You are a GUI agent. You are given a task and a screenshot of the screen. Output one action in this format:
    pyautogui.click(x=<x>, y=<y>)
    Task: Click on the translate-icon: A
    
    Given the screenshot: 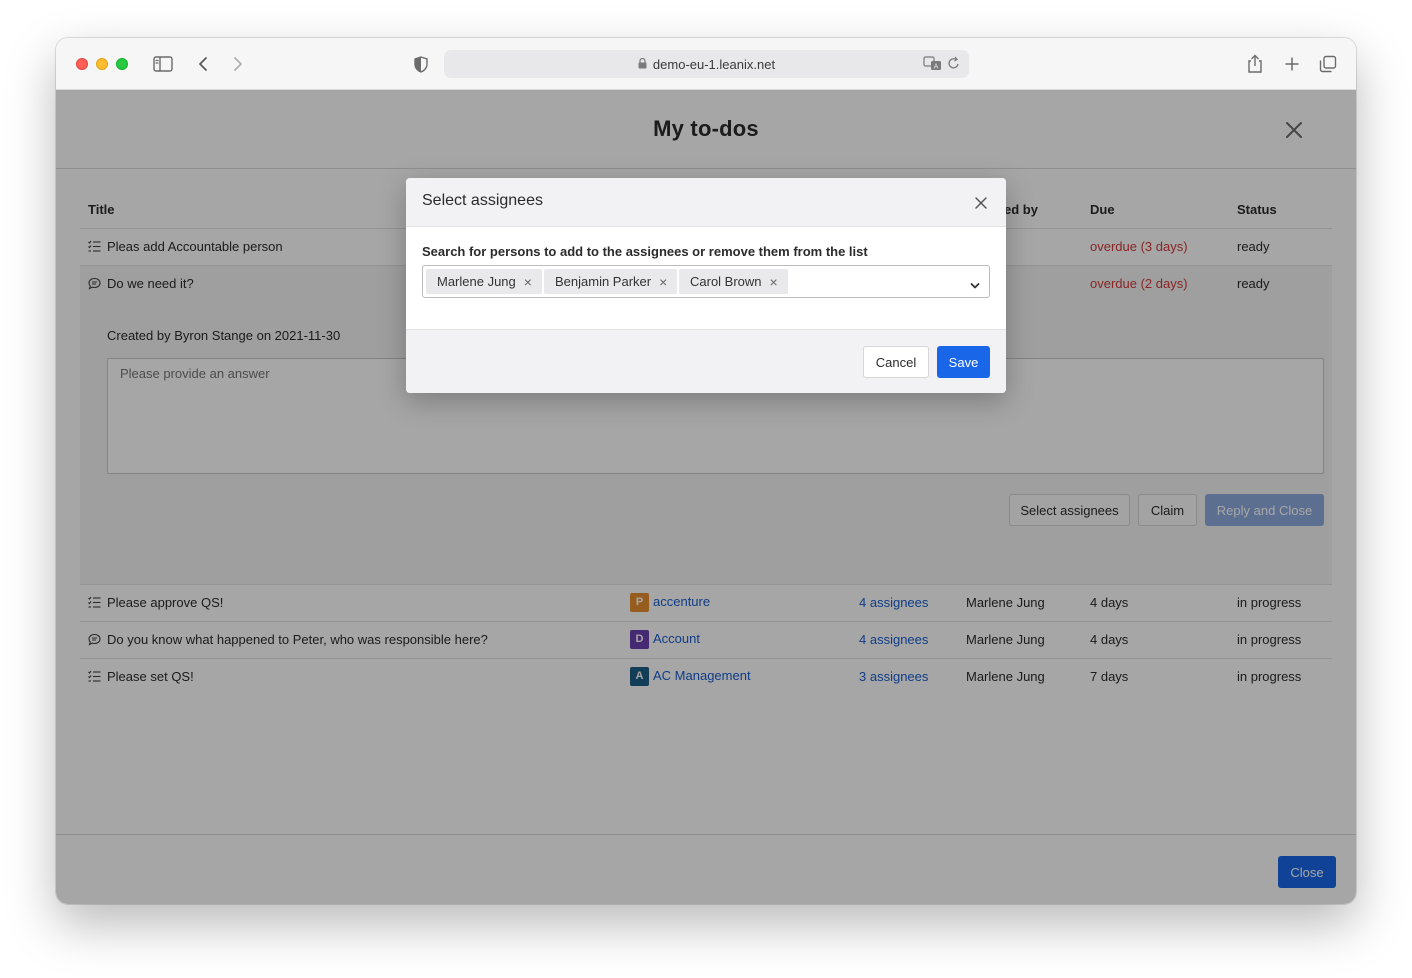 What is the action you would take?
    pyautogui.click(x=933, y=64)
    